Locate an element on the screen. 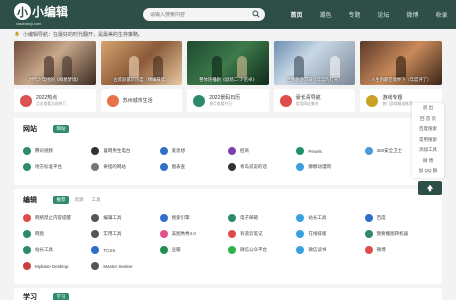 This screenshot has height=300, width=456. nav-item-1: 潮色 is located at coordinates (325, 14).